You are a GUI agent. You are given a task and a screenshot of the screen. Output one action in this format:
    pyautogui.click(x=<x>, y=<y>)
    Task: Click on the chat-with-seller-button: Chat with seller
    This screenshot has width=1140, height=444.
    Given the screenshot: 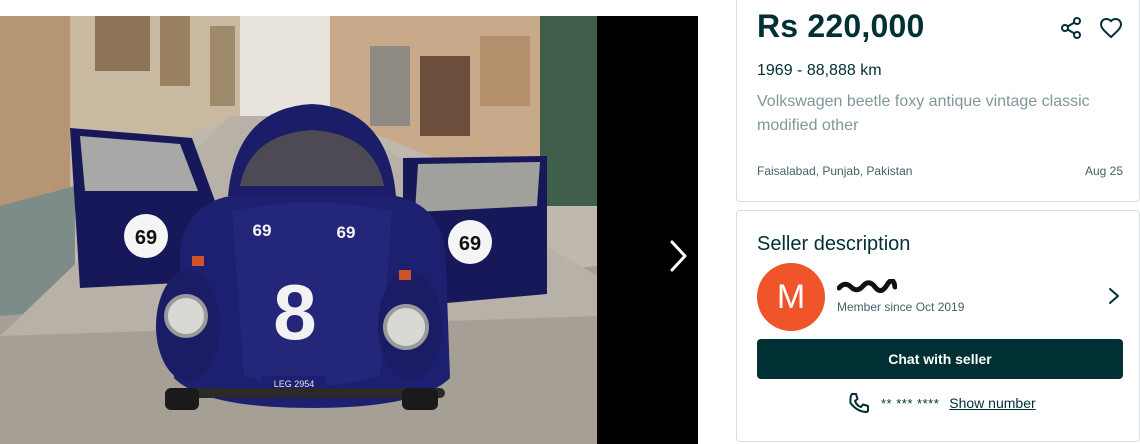 What is the action you would take?
    pyautogui.click(x=940, y=359)
    